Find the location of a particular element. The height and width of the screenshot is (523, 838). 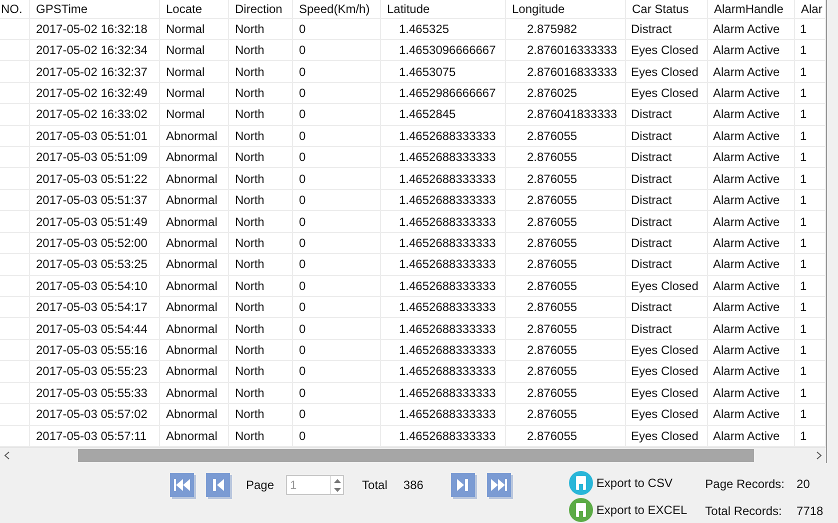

column-header: Longitude is located at coordinates (538, 9).